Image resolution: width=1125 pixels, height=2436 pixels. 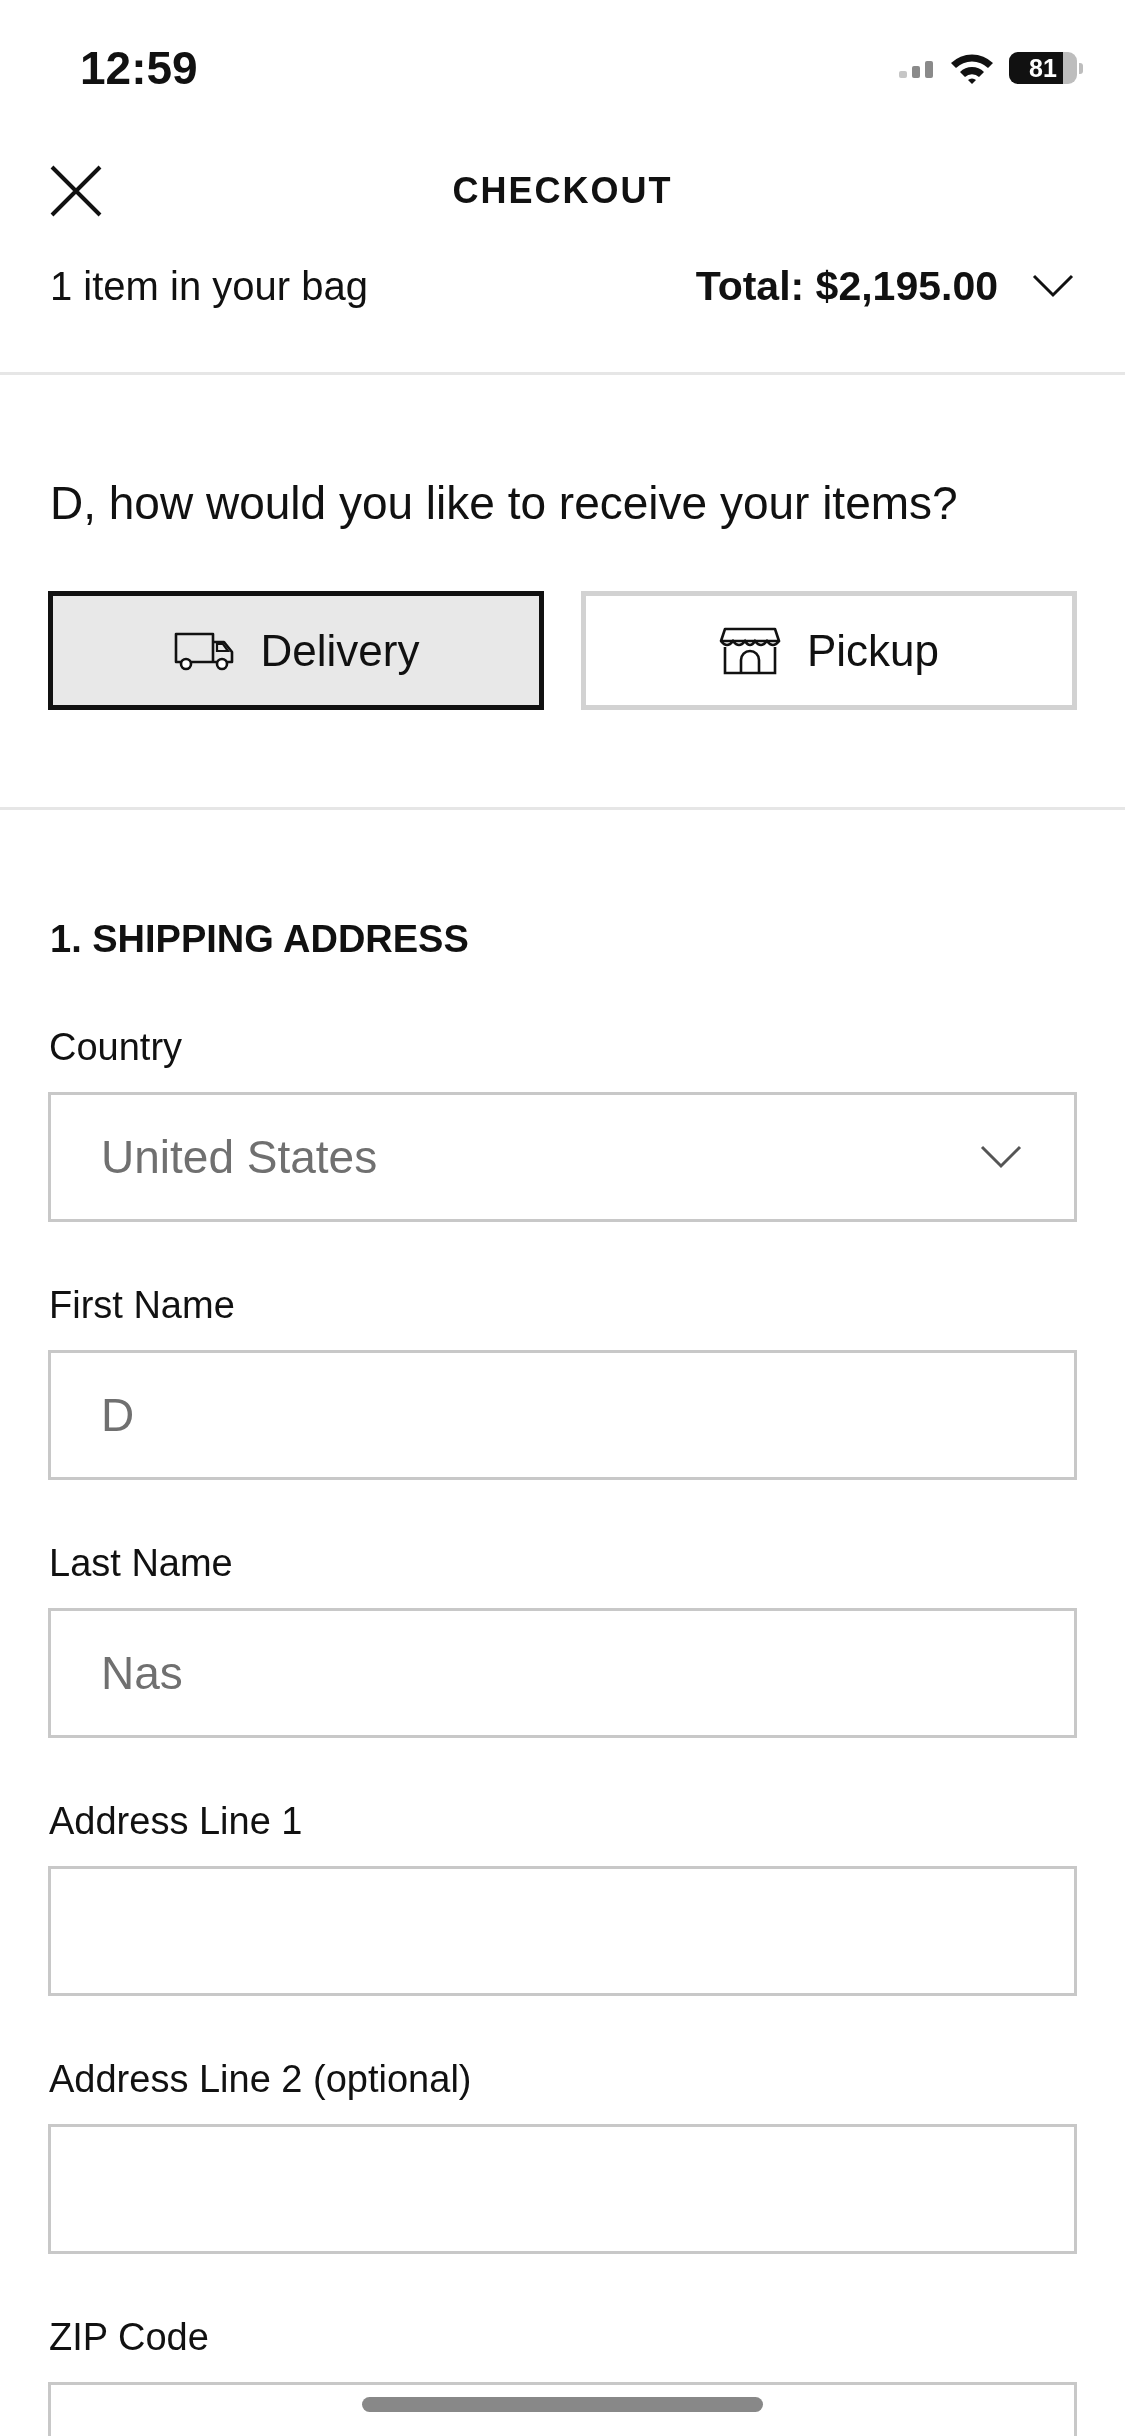 I want to click on checkout-title: CHECKOUT, so click(x=562, y=191).